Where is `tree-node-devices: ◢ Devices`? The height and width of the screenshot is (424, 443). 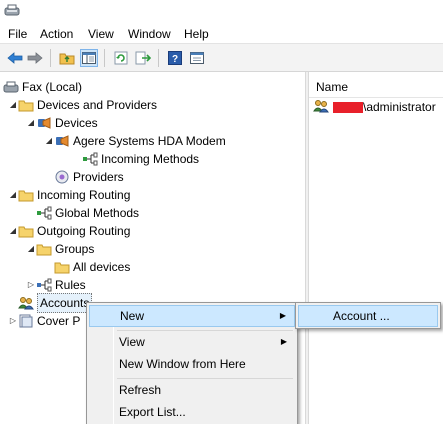
tree-node-devices: ◢ Devices is located at coordinates (62, 123).